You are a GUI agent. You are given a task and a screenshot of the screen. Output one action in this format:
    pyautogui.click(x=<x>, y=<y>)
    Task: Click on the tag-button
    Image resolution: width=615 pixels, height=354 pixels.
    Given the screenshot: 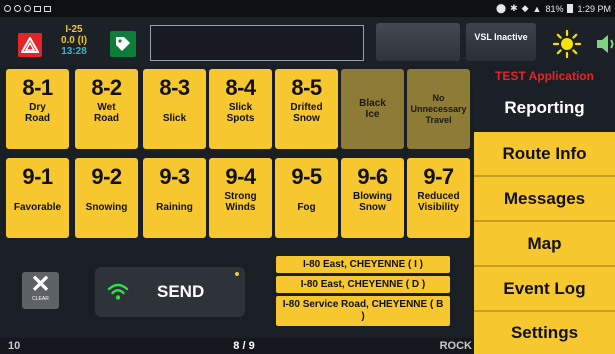 What is the action you would take?
    pyautogui.click(x=123, y=44)
    